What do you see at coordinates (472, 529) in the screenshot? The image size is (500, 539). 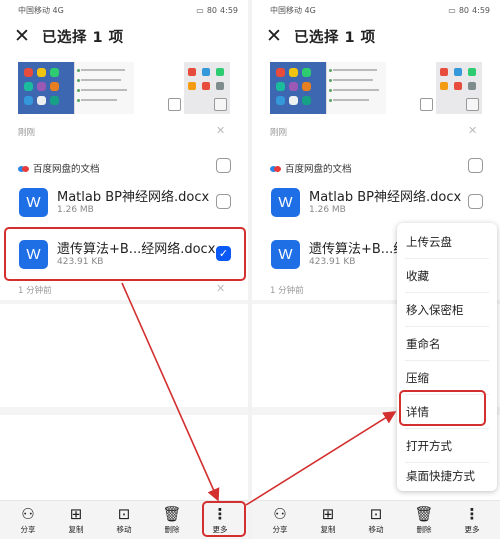 I see `tab-label: 更多` at bounding box center [472, 529].